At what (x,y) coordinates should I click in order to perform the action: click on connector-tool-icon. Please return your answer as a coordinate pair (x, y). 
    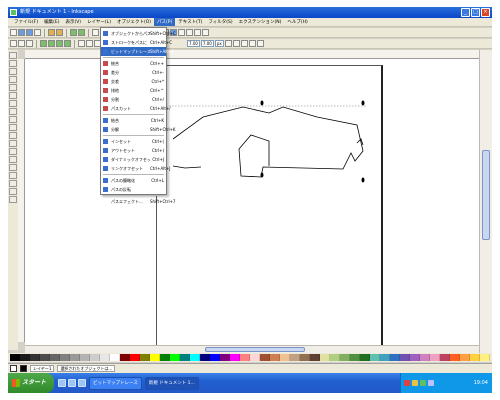
    Looking at the image, I should click on (13, 199).